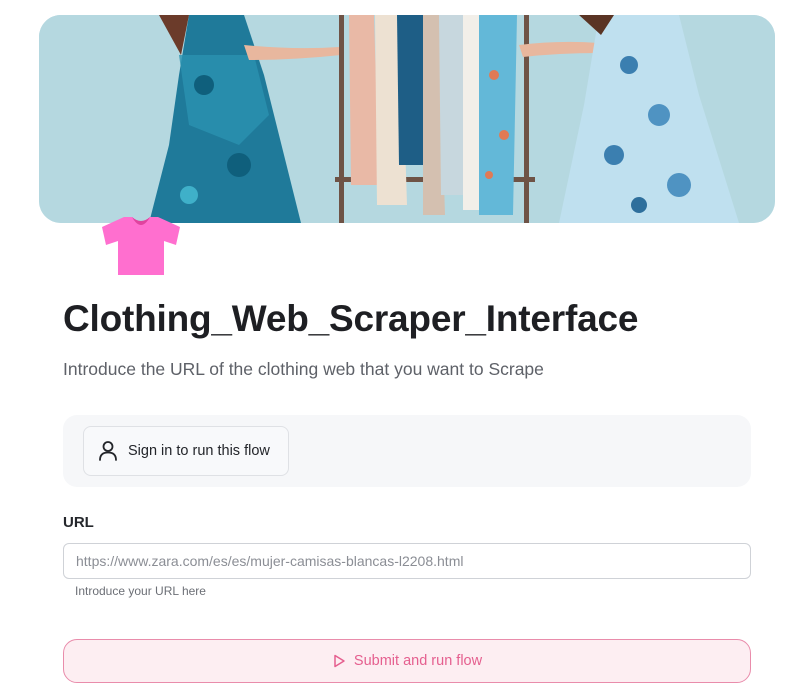  I want to click on sign-in-button: Sign in to run this flow, so click(186, 451).